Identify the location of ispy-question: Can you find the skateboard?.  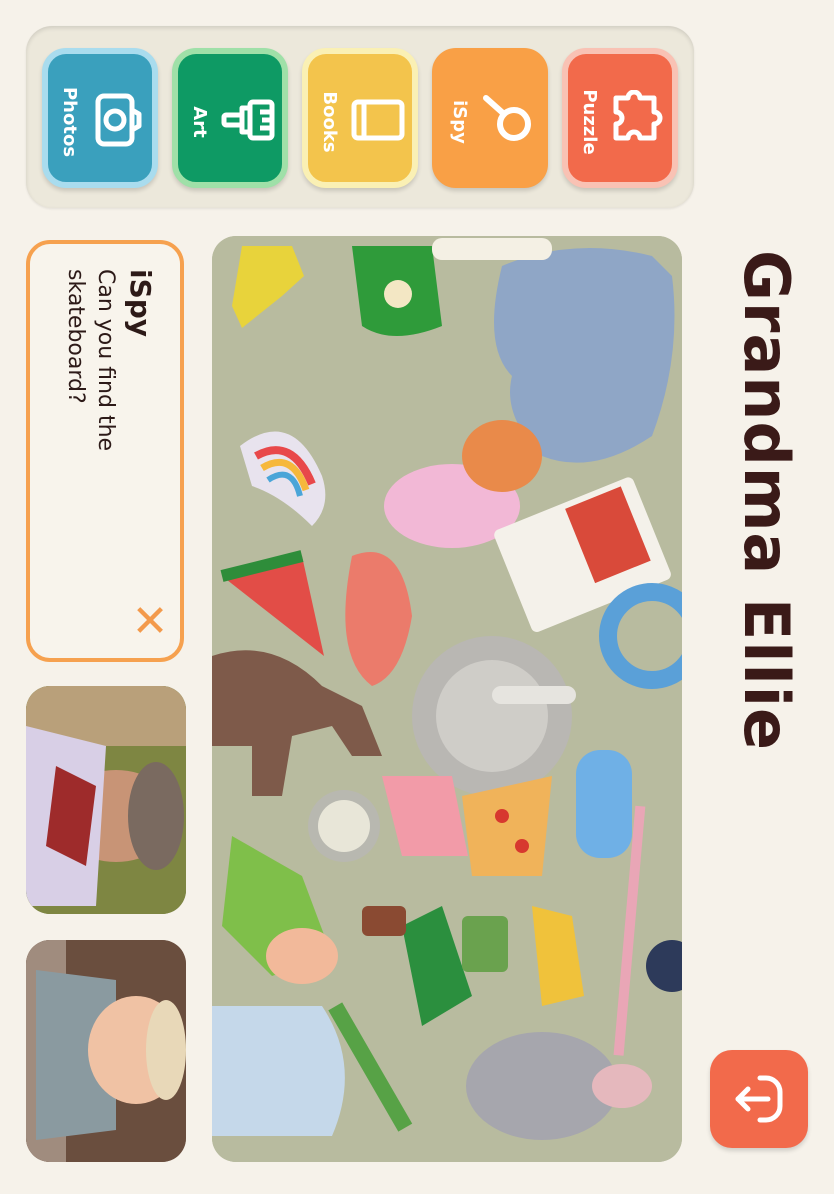
(90, 360).